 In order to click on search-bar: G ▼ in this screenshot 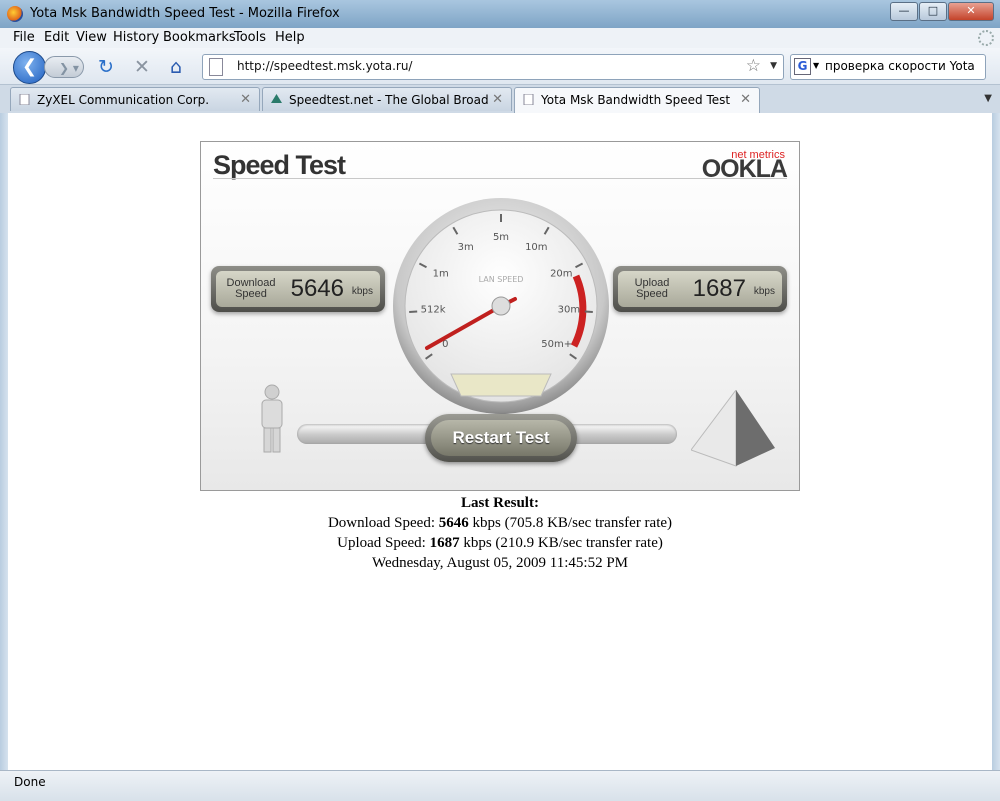, I will do `click(888, 67)`.